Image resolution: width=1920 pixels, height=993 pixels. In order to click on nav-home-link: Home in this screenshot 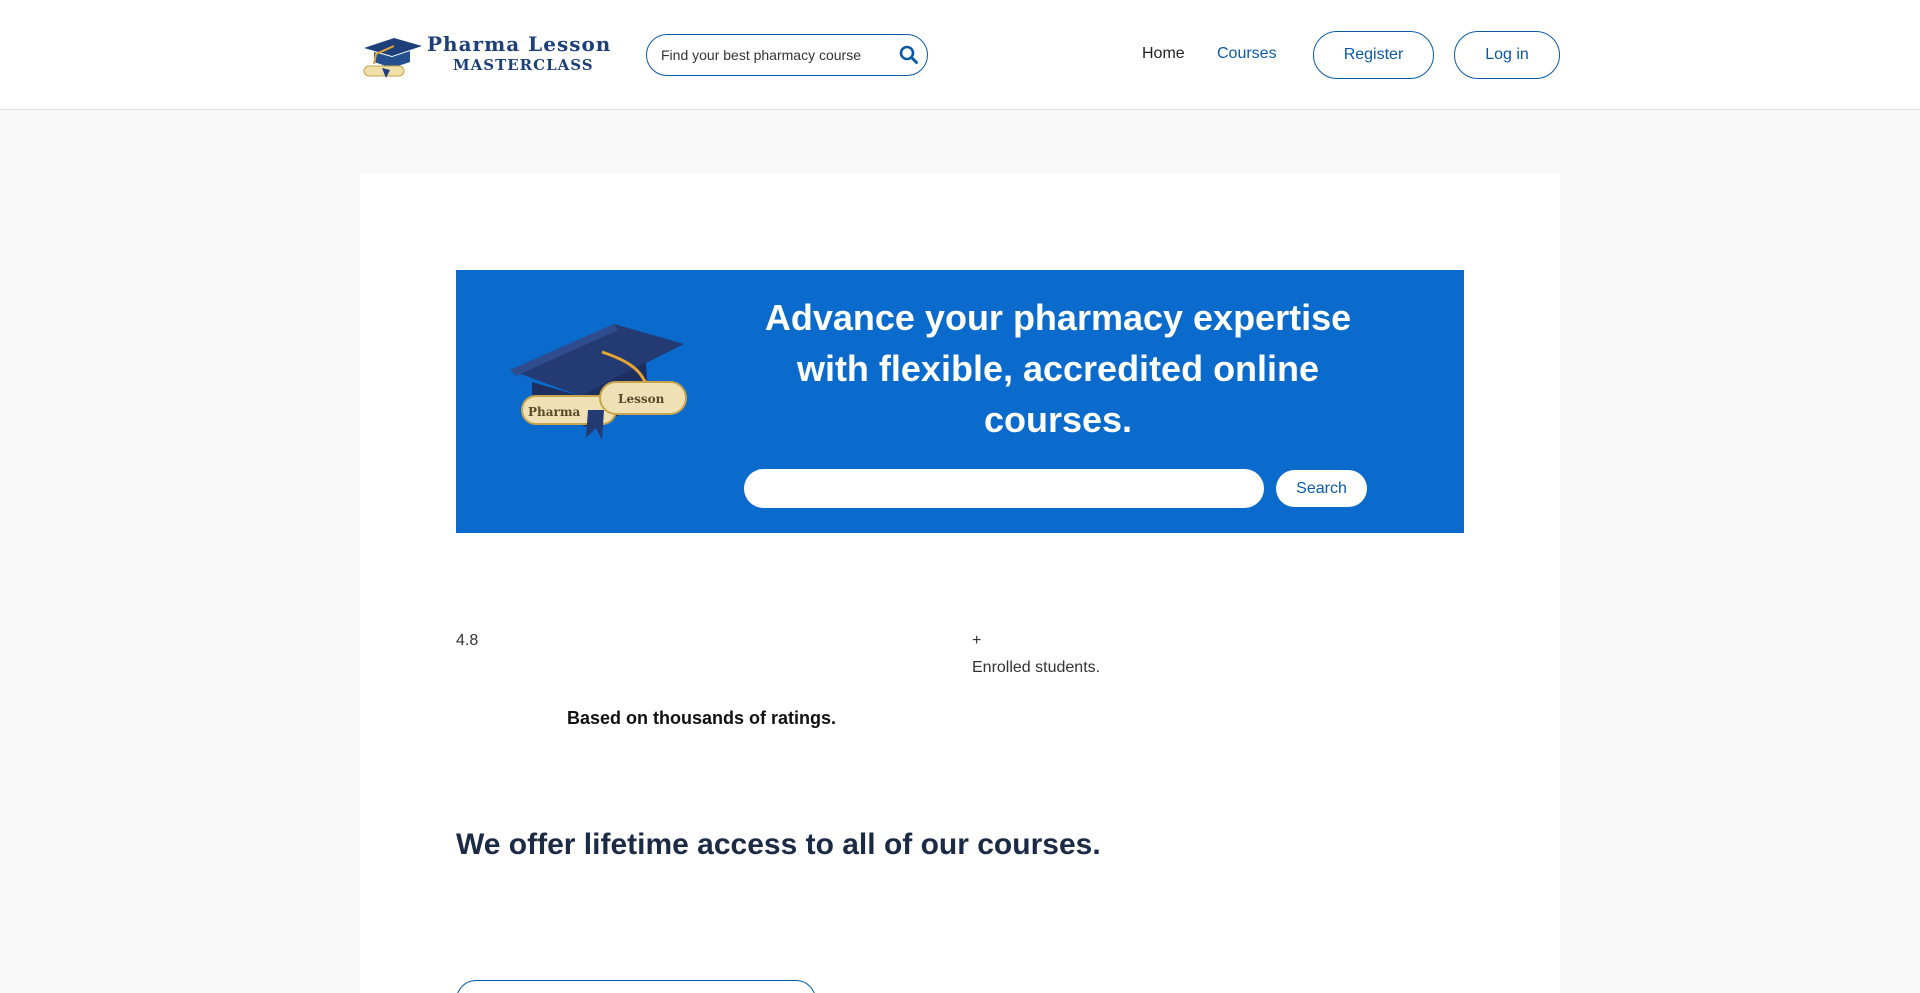, I will do `click(1163, 54)`.